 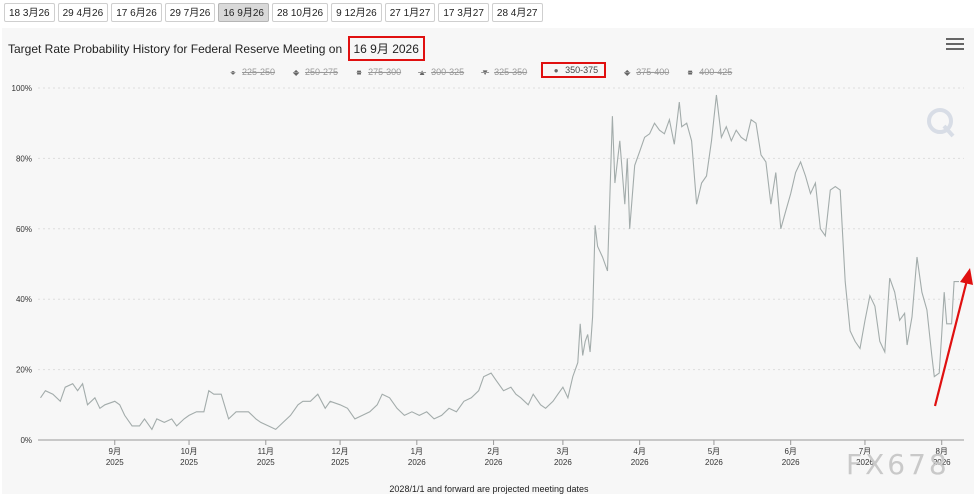 I want to click on x-tick-label-month: 2月, so click(x=493, y=451).